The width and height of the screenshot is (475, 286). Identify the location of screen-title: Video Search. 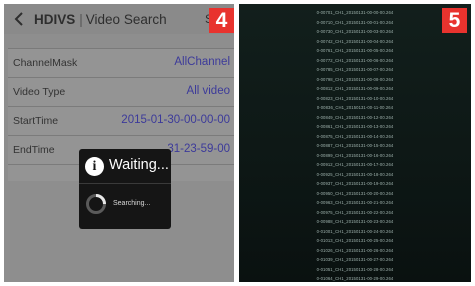
(126, 19).